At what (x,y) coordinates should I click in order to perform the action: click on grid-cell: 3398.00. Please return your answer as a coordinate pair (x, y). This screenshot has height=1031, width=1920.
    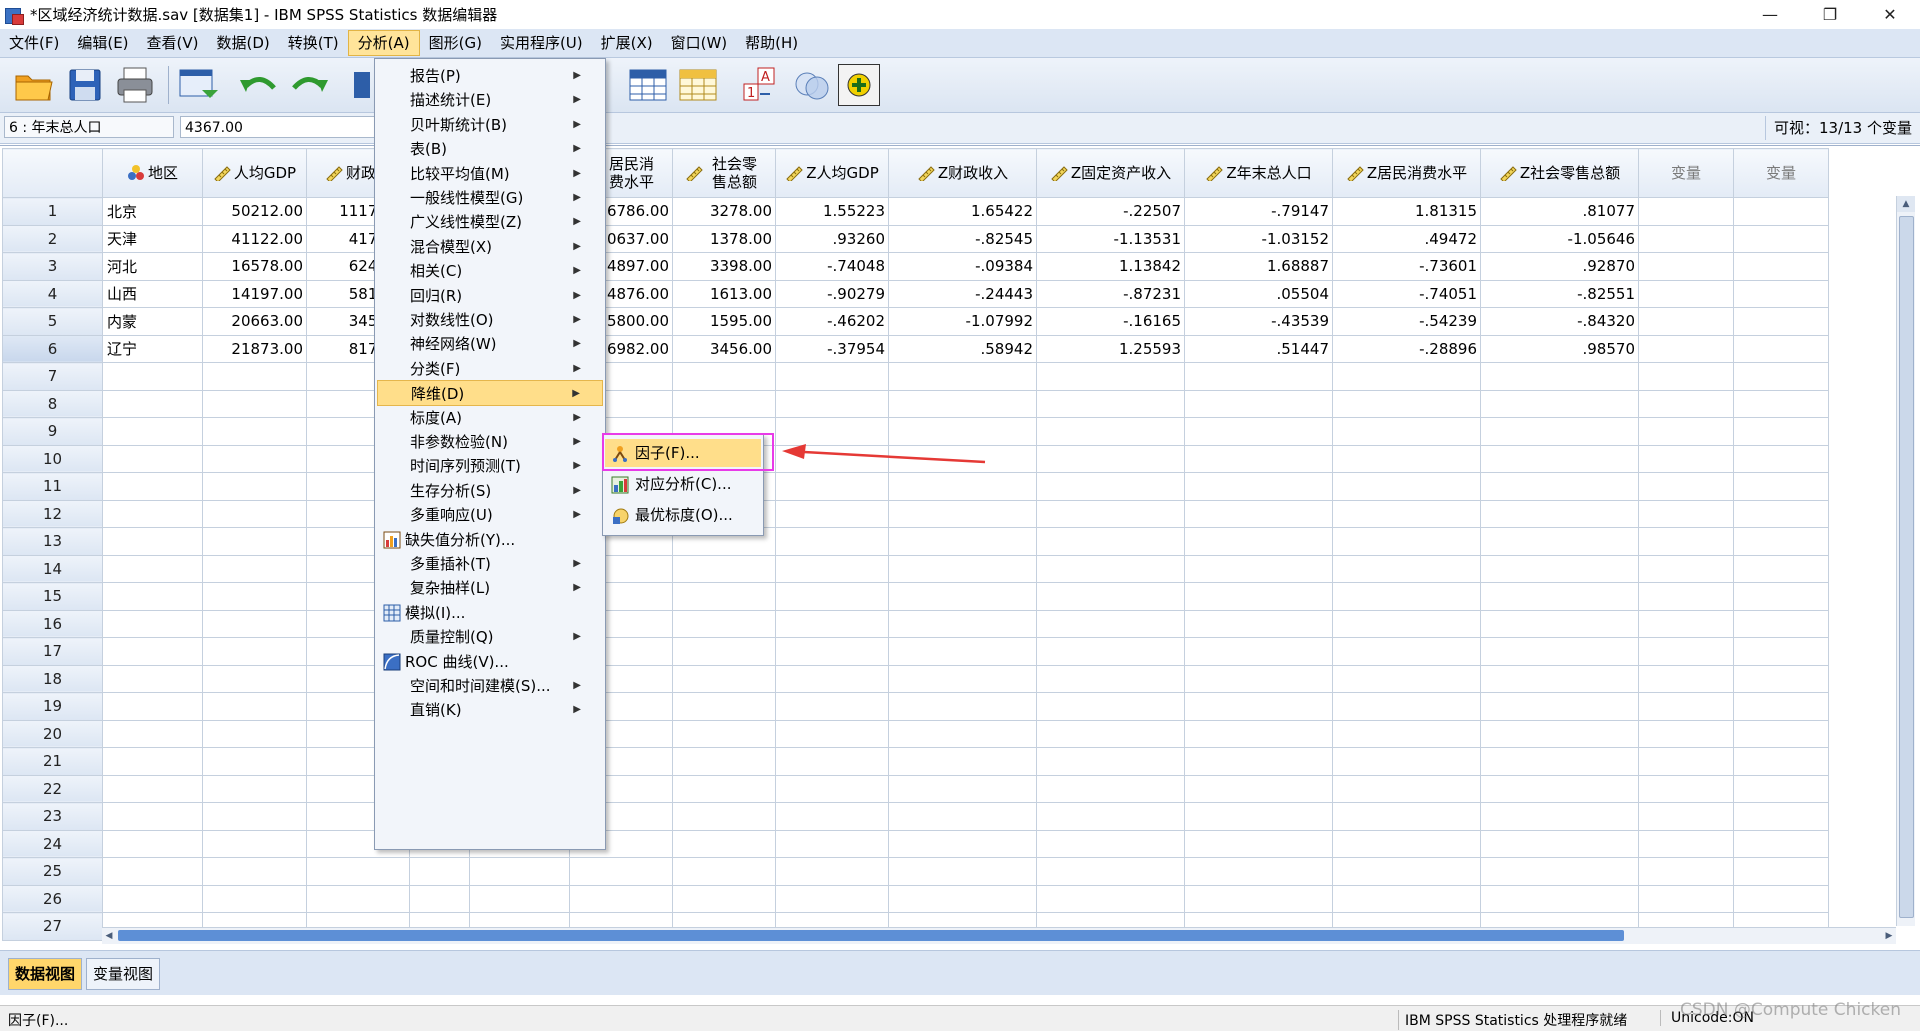
    Looking at the image, I should click on (724, 266).